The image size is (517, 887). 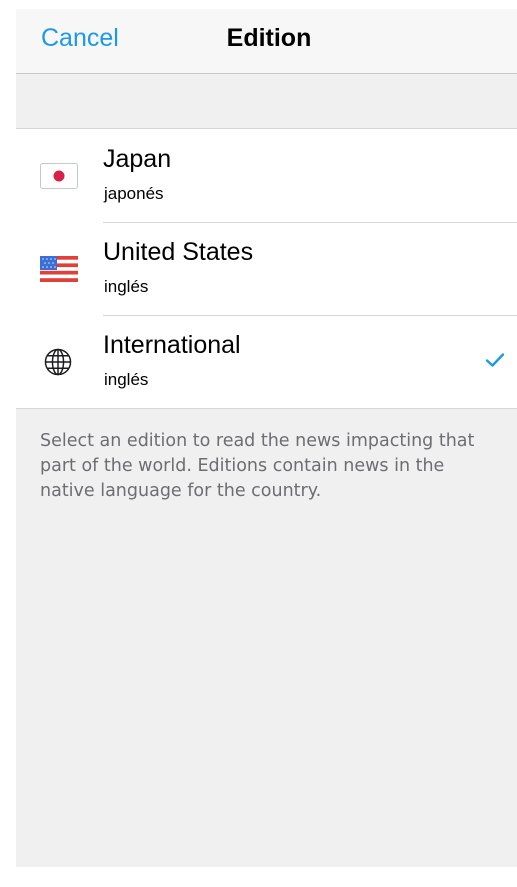 I want to click on section-header-spacer, so click(x=266, y=101).